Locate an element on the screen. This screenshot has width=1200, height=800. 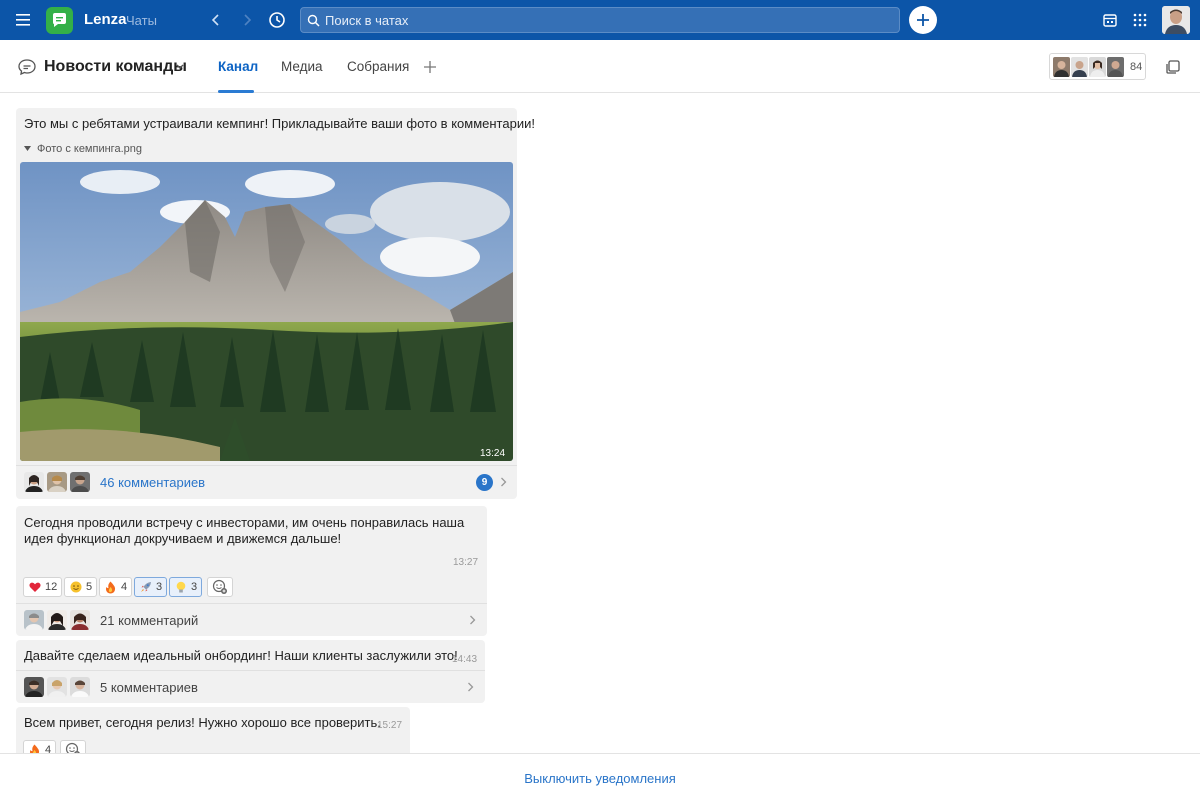
smile-icon is located at coordinates (75, 587).